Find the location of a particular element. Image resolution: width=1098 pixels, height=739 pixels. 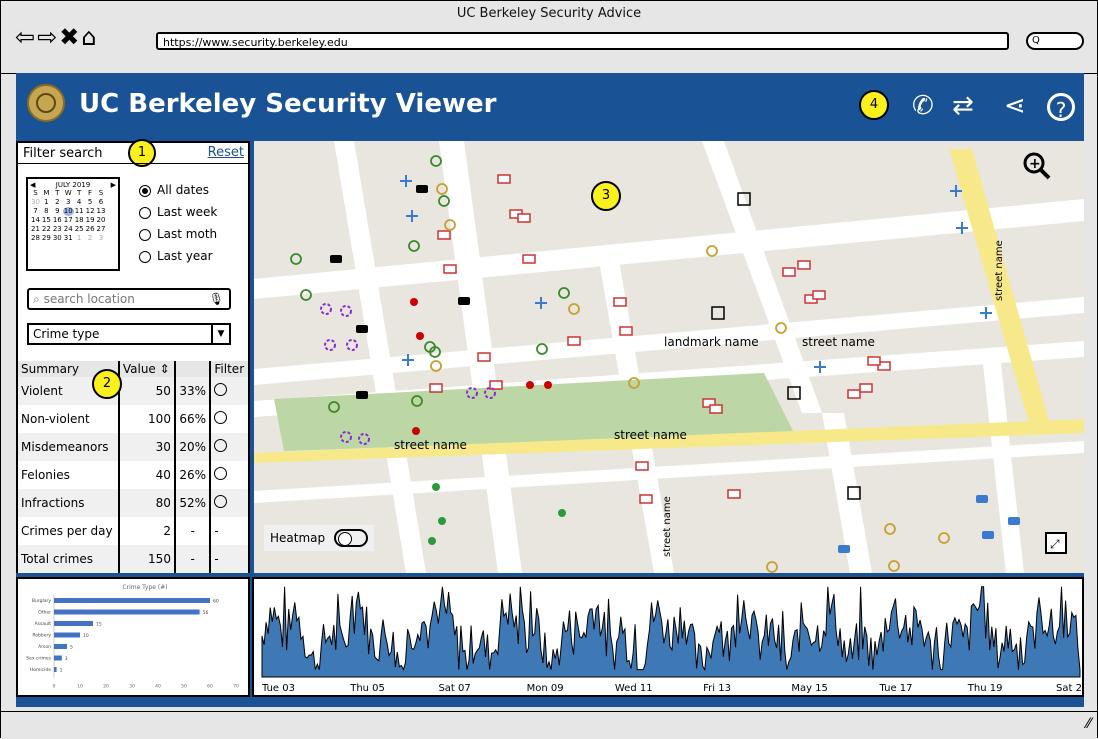

refresh-icon: ⇄ is located at coordinates (963, 106).